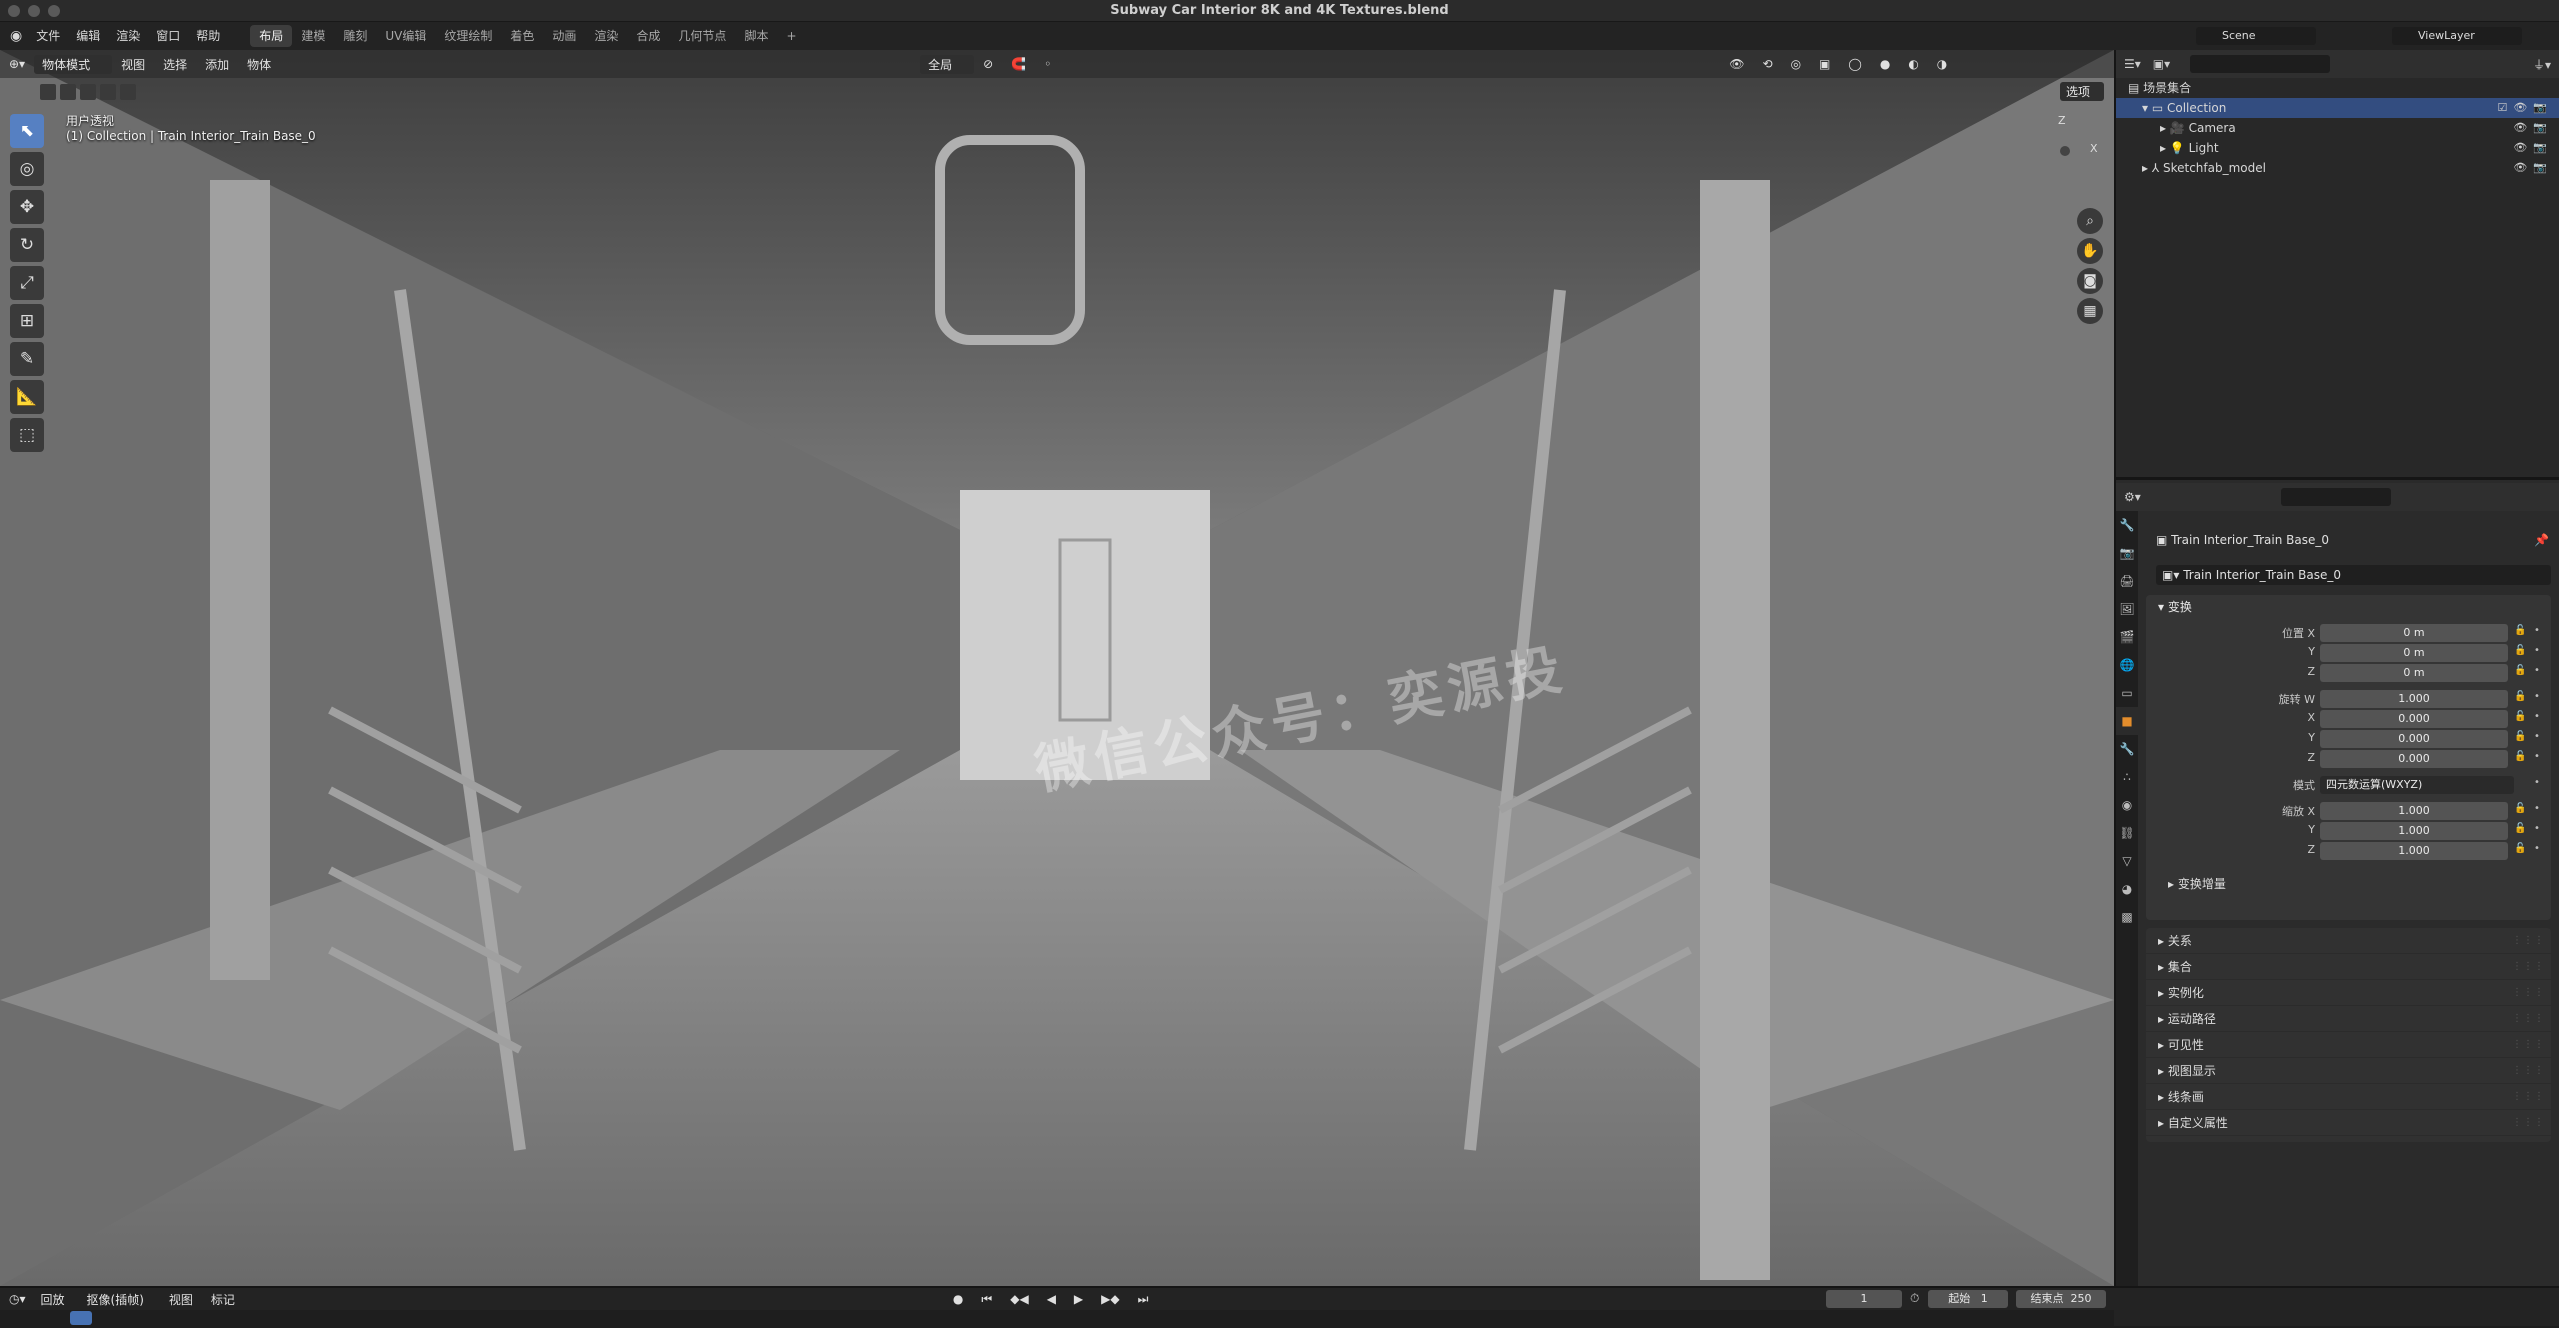 This screenshot has height=1328, width=2559. Describe the element at coordinates (88, 36) in the screenshot. I see `menu-edit: 编辑` at that location.